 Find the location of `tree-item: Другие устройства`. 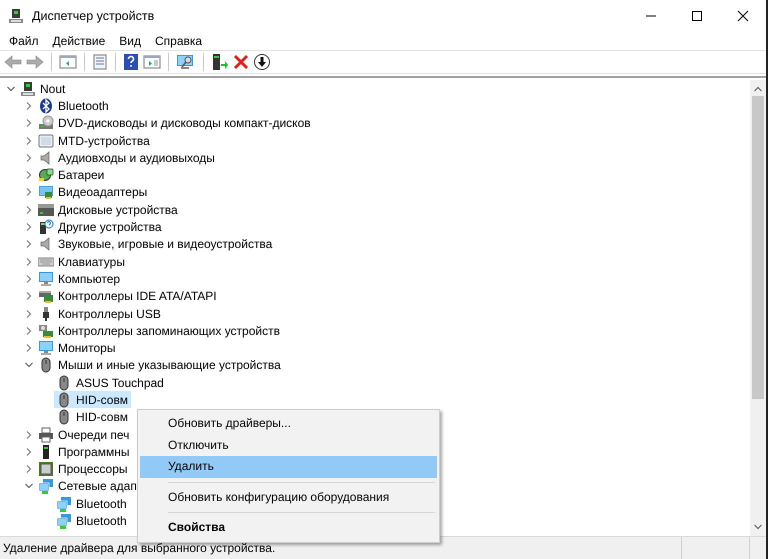

tree-item: Другие устройства is located at coordinates (100, 227).